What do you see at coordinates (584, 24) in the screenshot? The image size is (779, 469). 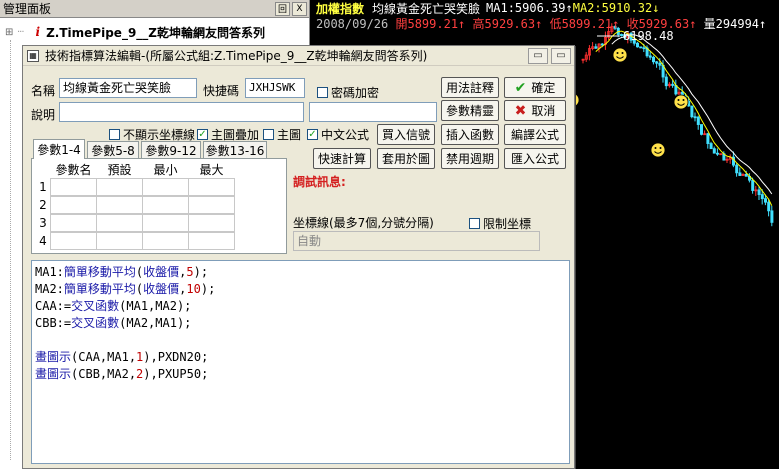 I see `quote-low: 低5899.21↑` at bounding box center [584, 24].